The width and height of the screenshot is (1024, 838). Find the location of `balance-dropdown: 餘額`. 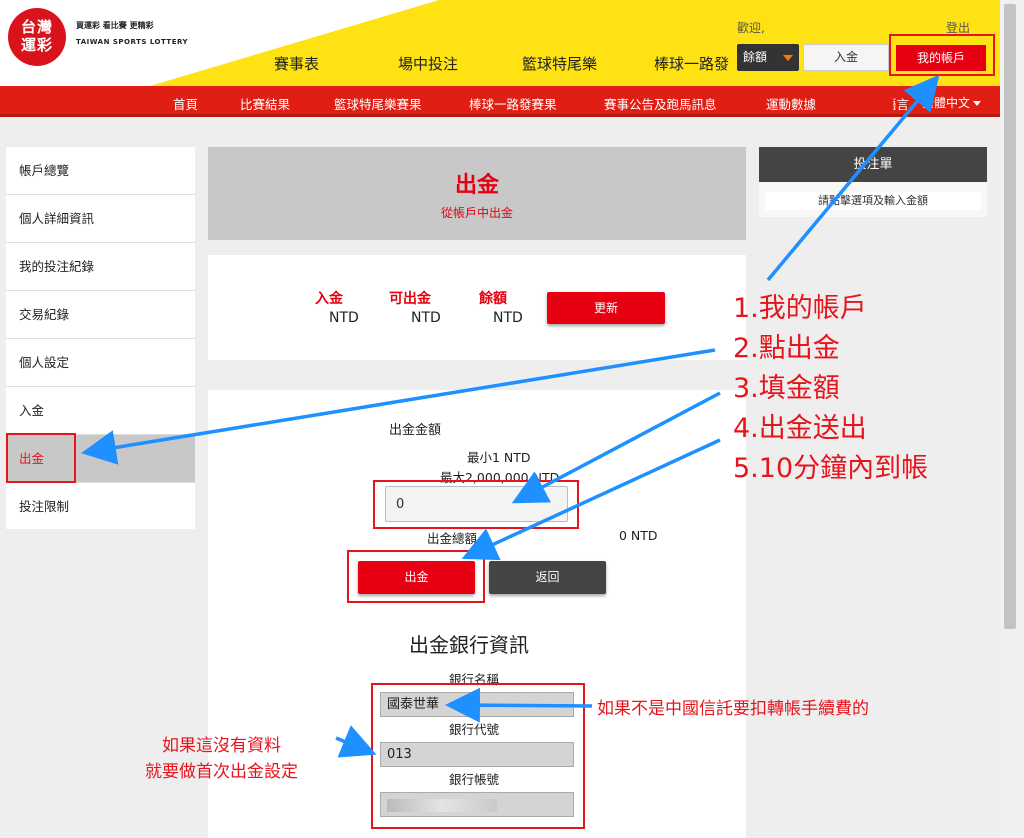

balance-dropdown: 餘額 is located at coordinates (768, 57).